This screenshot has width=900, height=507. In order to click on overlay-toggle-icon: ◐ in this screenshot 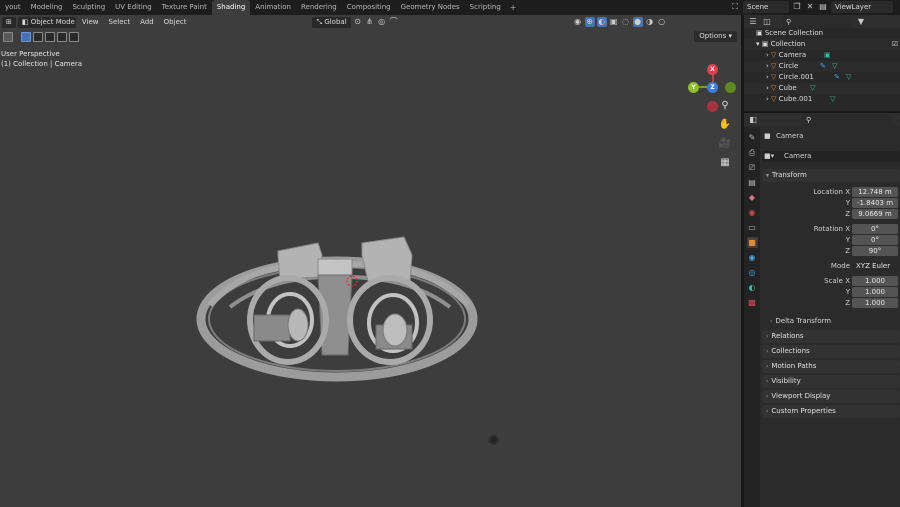, I will do `click(601, 22)`.